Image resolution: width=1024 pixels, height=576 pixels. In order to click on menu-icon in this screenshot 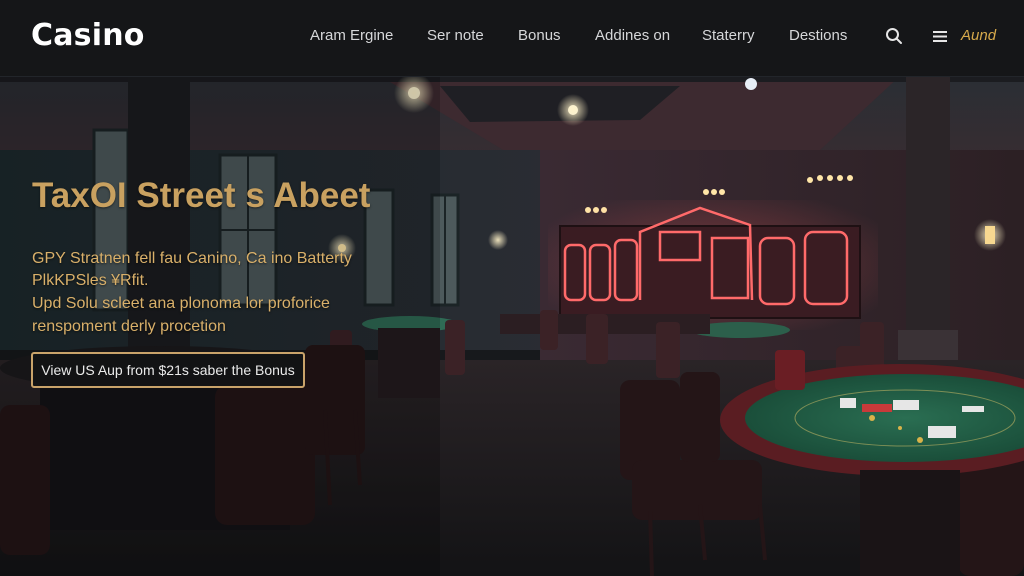, I will do `click(940, 39)`.